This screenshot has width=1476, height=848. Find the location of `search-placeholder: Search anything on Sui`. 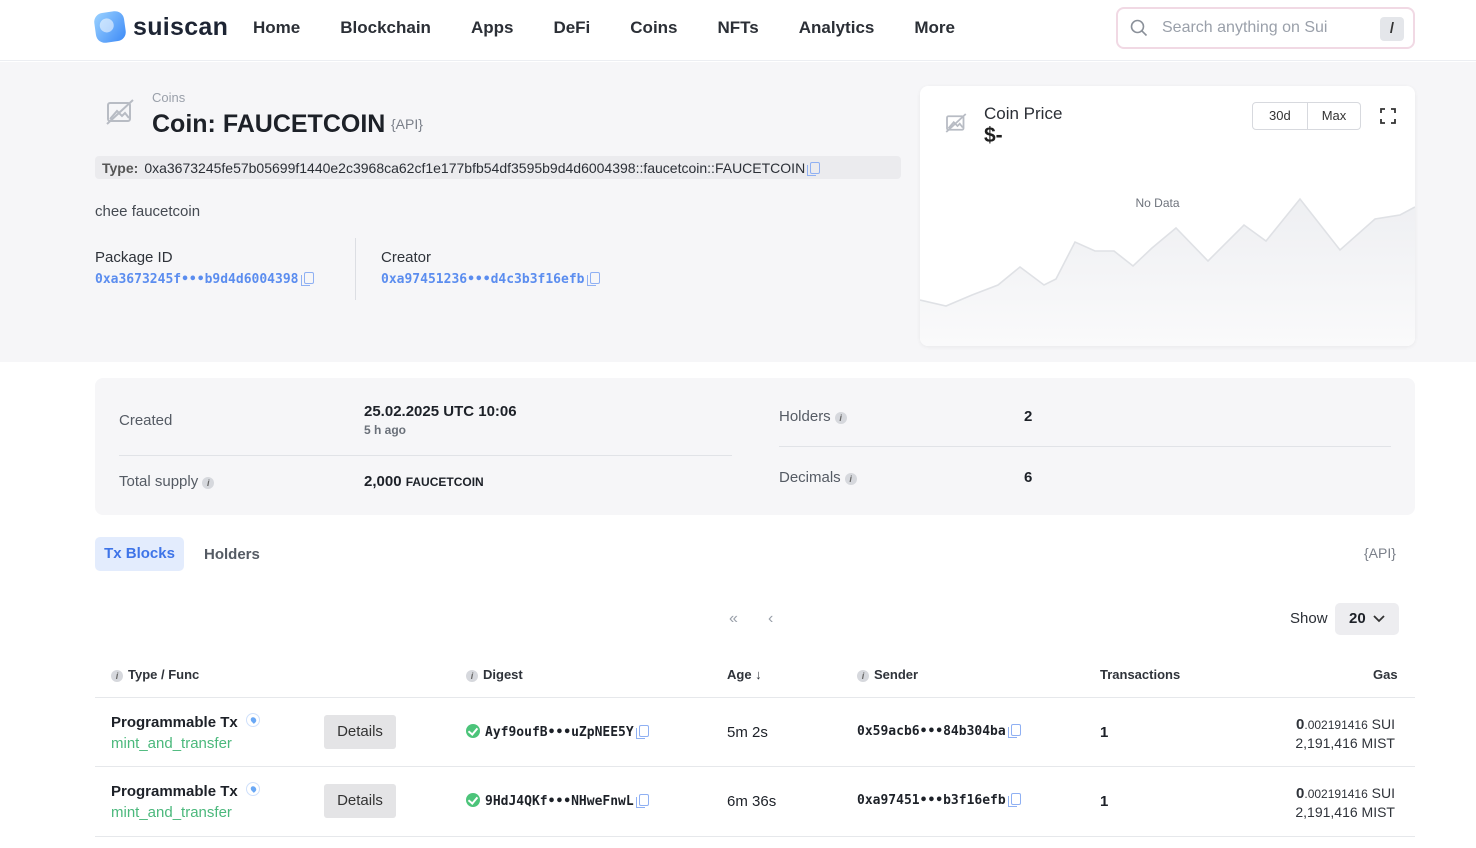

search-placeholder: Search anything on Sui is located at coordinates (1245, 27).